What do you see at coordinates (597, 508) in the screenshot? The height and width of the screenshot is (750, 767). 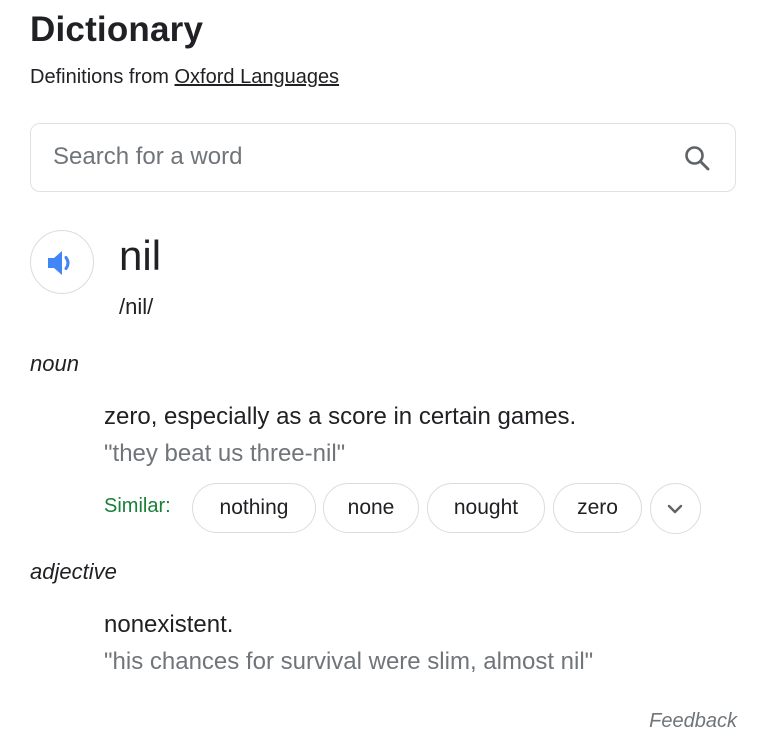 I see `similar-chip-zero: zero` at bounding box center [597, 508].